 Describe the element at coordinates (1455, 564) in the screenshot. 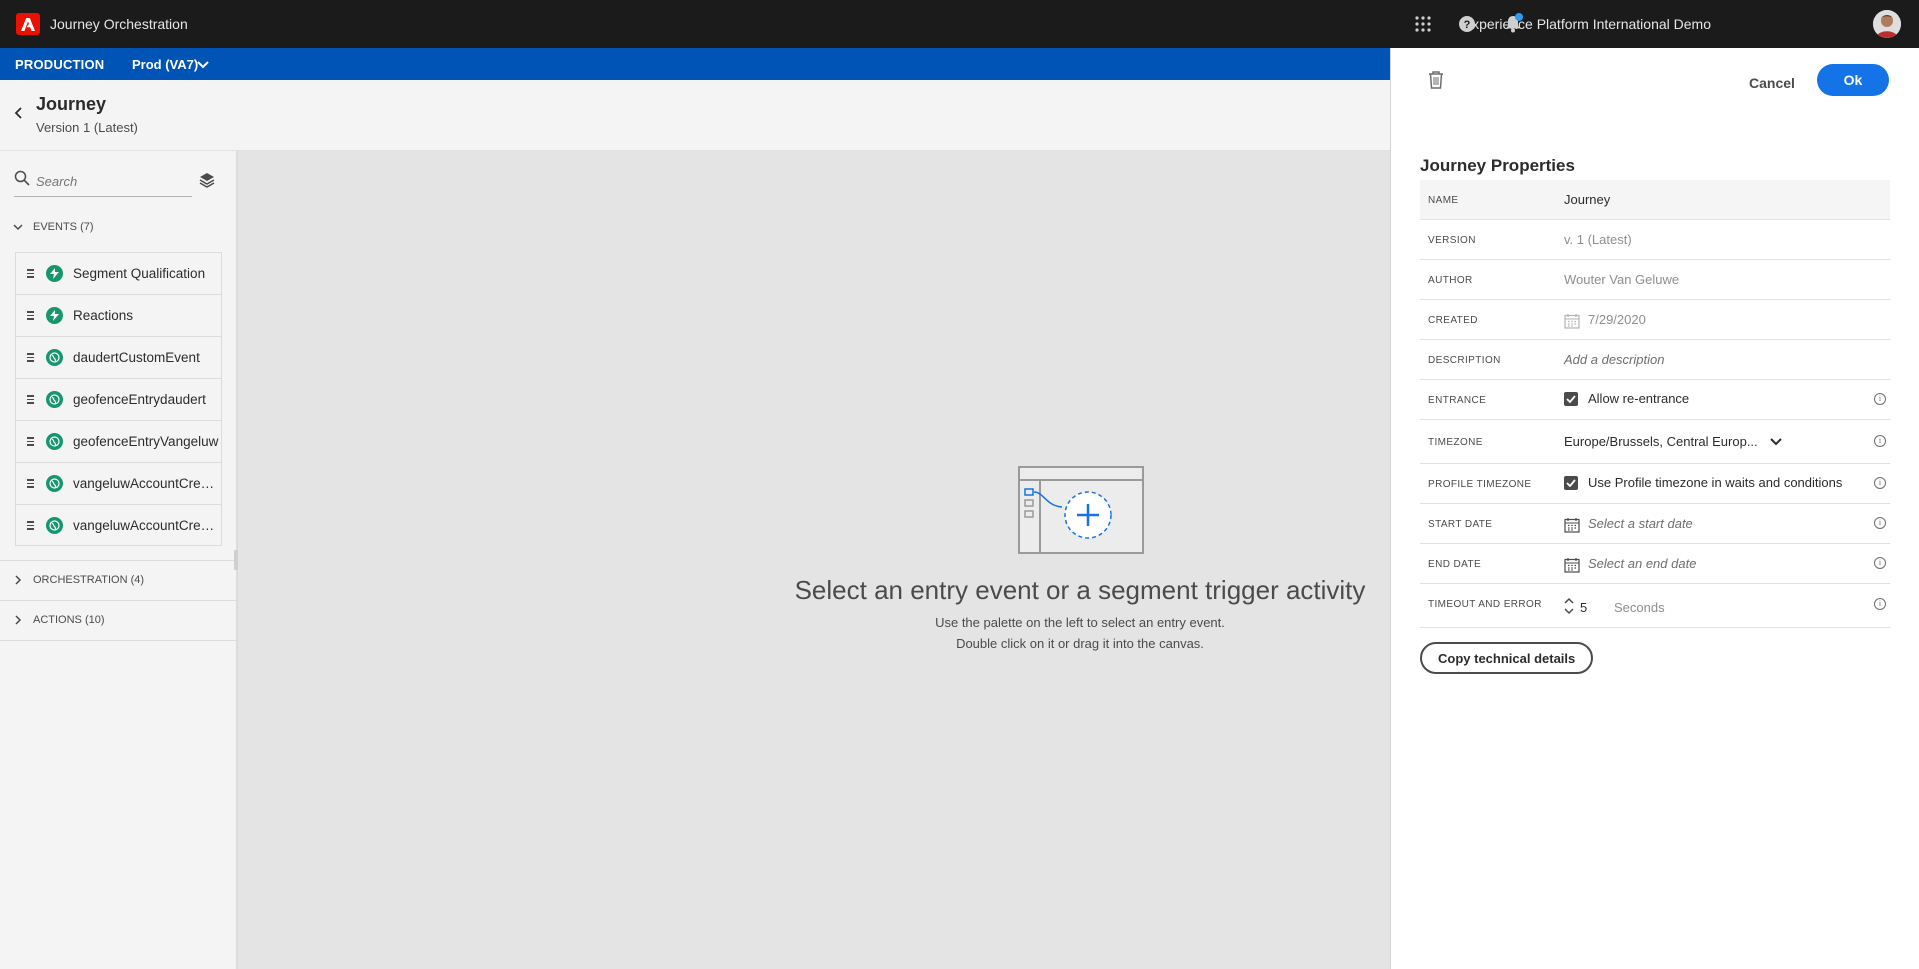

I see `property-key: END DATE` at that location.